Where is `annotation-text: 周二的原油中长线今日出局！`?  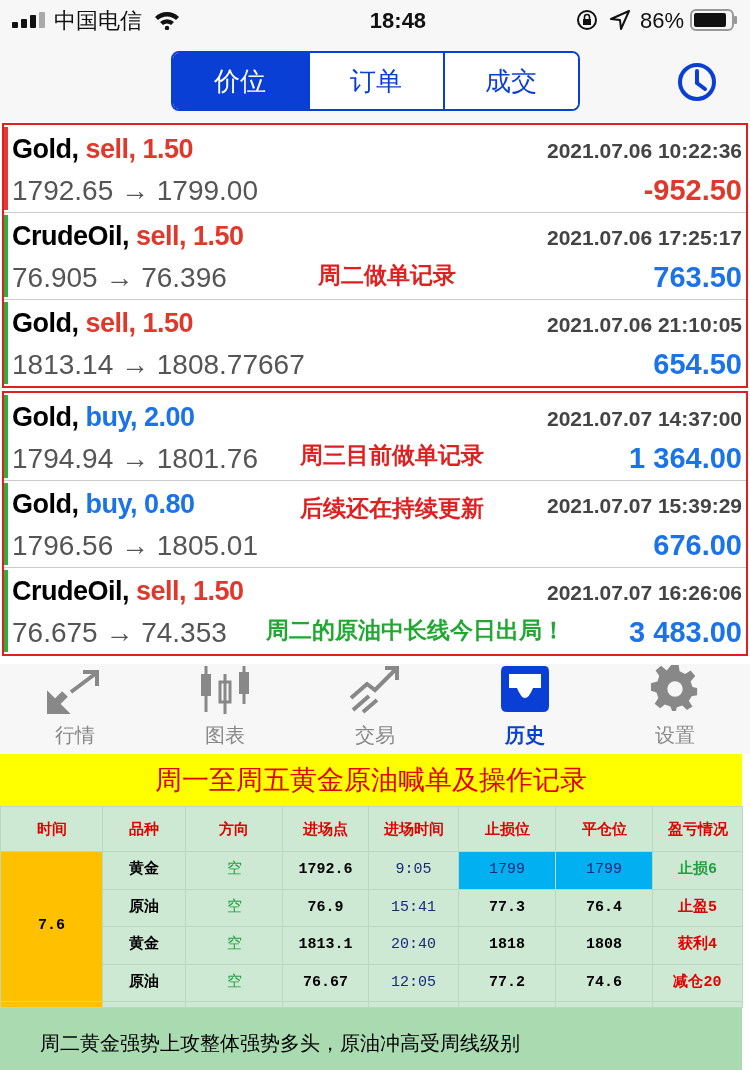
annotation-text: 周二的原油中长线今日出局！ is located at coordinates (415, 630).